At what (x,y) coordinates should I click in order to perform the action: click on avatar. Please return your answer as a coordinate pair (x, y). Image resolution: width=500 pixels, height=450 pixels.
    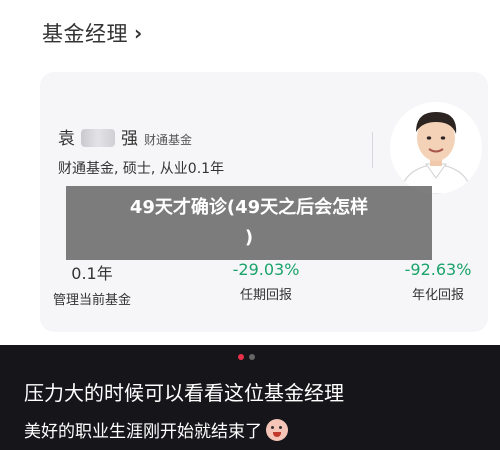
    Looking at the image, I should click on (436, 148).